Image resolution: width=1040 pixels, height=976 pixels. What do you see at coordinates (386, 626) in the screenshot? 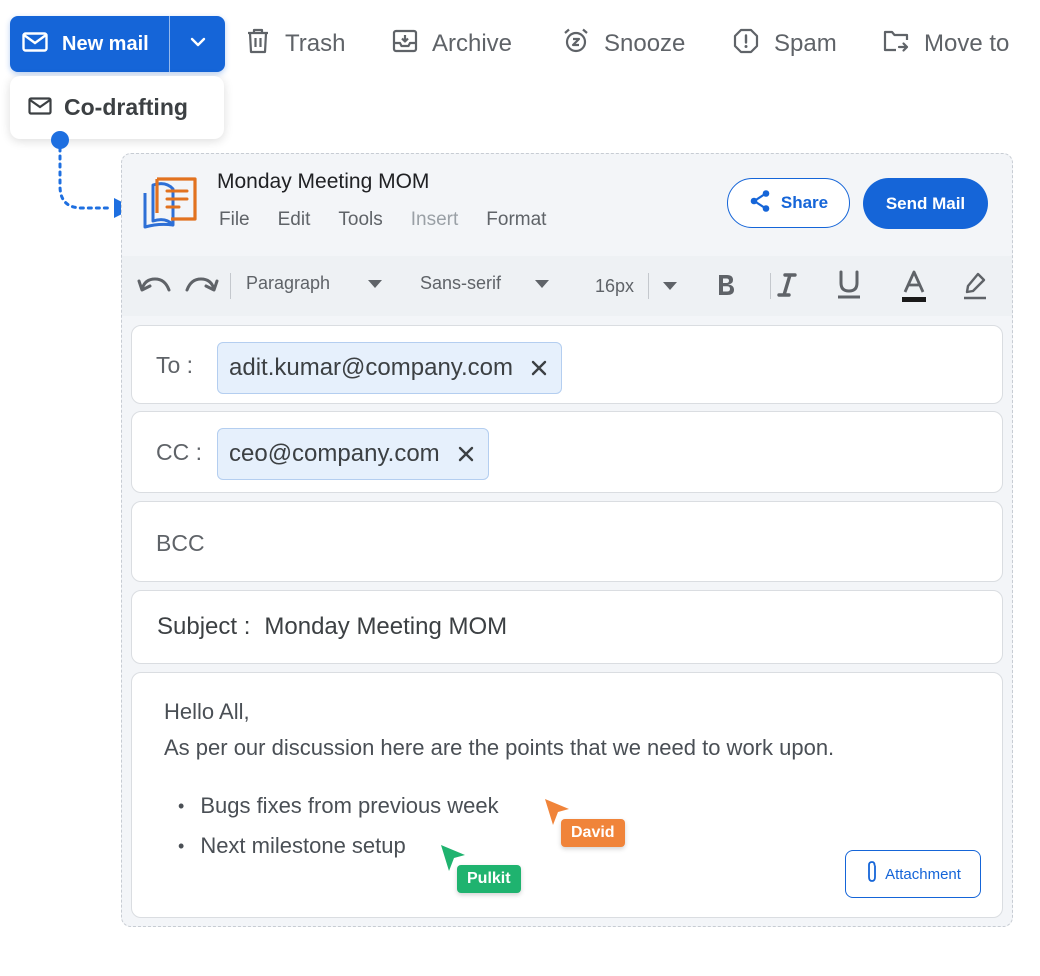
I see `subject-value: Monday Meeting MOM` at bounding box center [386, 626].